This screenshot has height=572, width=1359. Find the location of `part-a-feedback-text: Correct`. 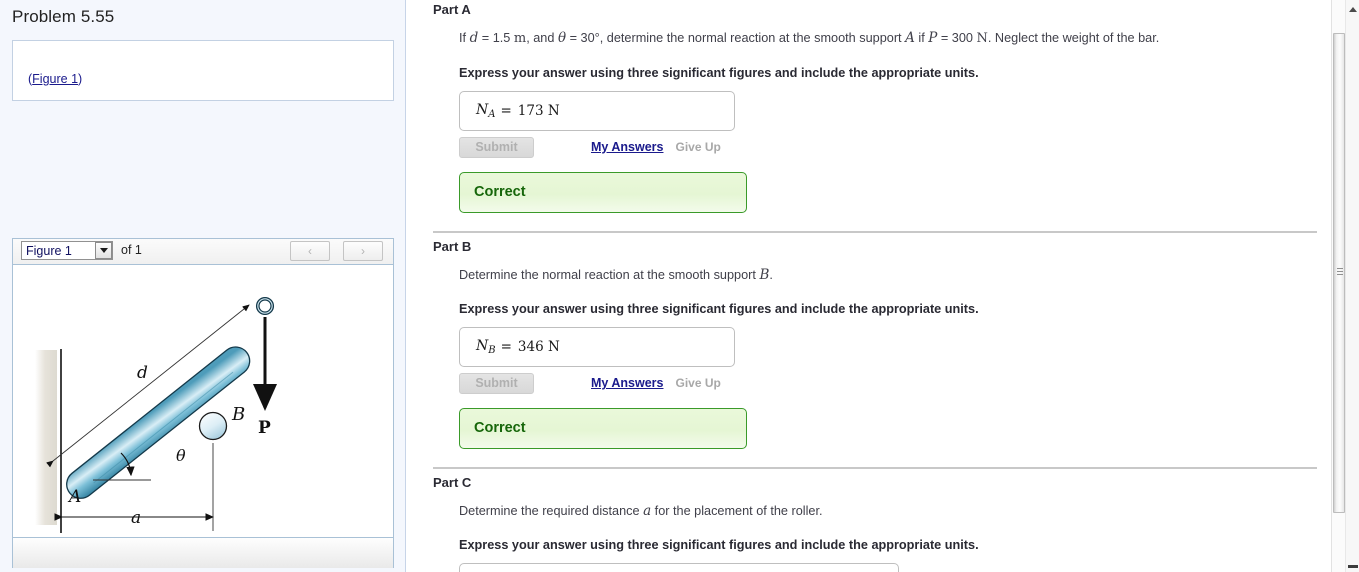

part-a-feedback-text: Correct is located at coordinates (500, 192).